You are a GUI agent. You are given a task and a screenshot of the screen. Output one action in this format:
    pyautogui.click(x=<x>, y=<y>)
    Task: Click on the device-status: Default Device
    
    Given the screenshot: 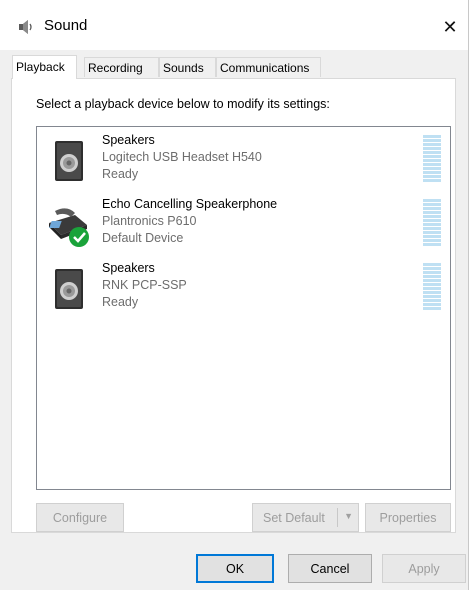 What is the action you would take?
    pyautogui.click(x=143, y=238)
    